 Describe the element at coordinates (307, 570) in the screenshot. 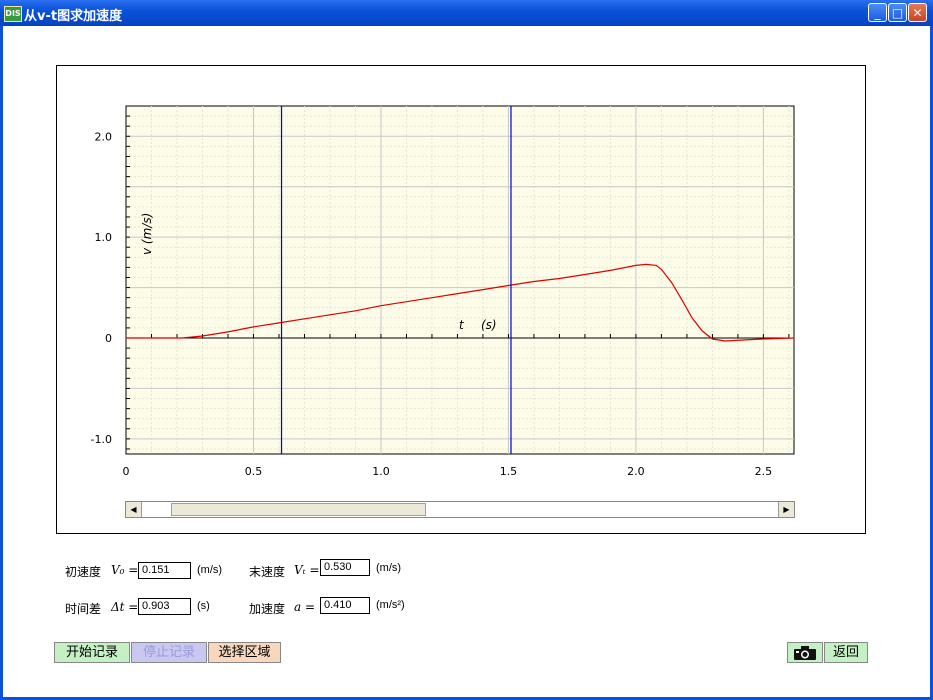

I see `vt-symbol: Vₜ =` at that location.